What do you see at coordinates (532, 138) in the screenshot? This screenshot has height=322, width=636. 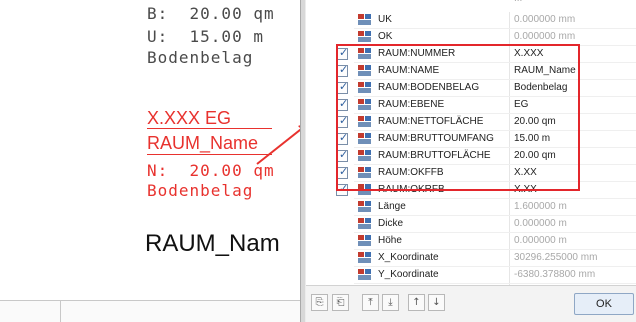 I see `property-value: 15.00 m` at bounding box center [532, 138].